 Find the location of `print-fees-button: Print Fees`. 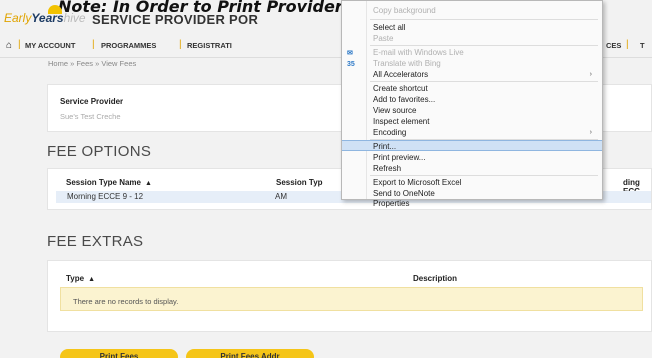

print-fees-button: Print Fees is located at coordinates (119, 353).